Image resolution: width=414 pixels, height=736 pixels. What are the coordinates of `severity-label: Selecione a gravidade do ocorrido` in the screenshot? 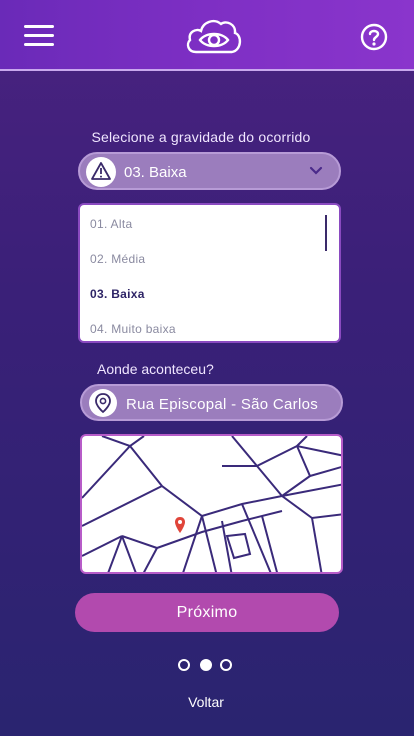 It's located at (201, 137).